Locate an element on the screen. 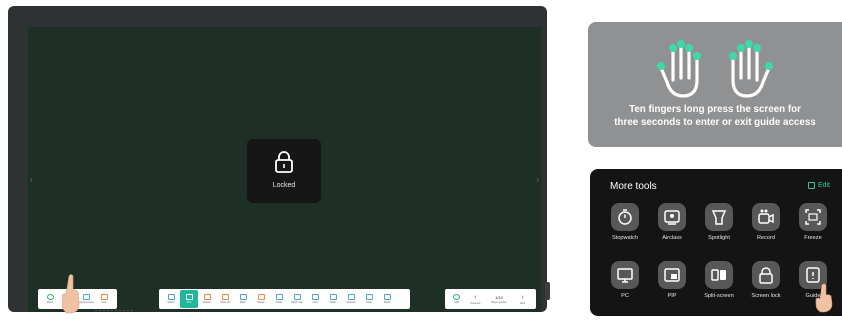  page-number-label: Page number is located at coordinates (499, 302).